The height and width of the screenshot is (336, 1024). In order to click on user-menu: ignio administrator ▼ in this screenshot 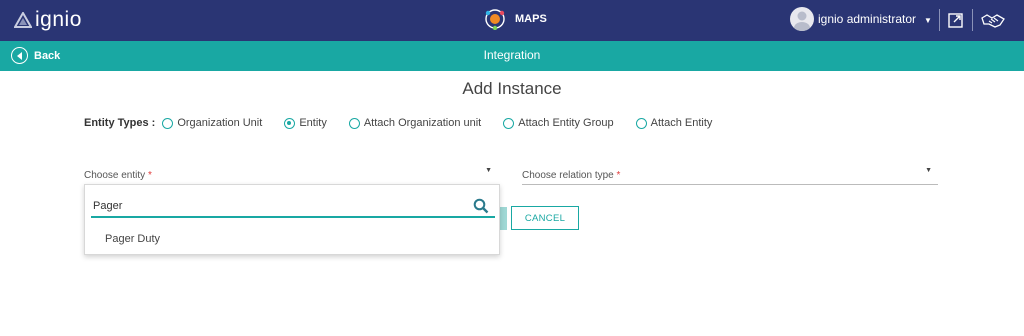, I will do `click(861, 19)`.